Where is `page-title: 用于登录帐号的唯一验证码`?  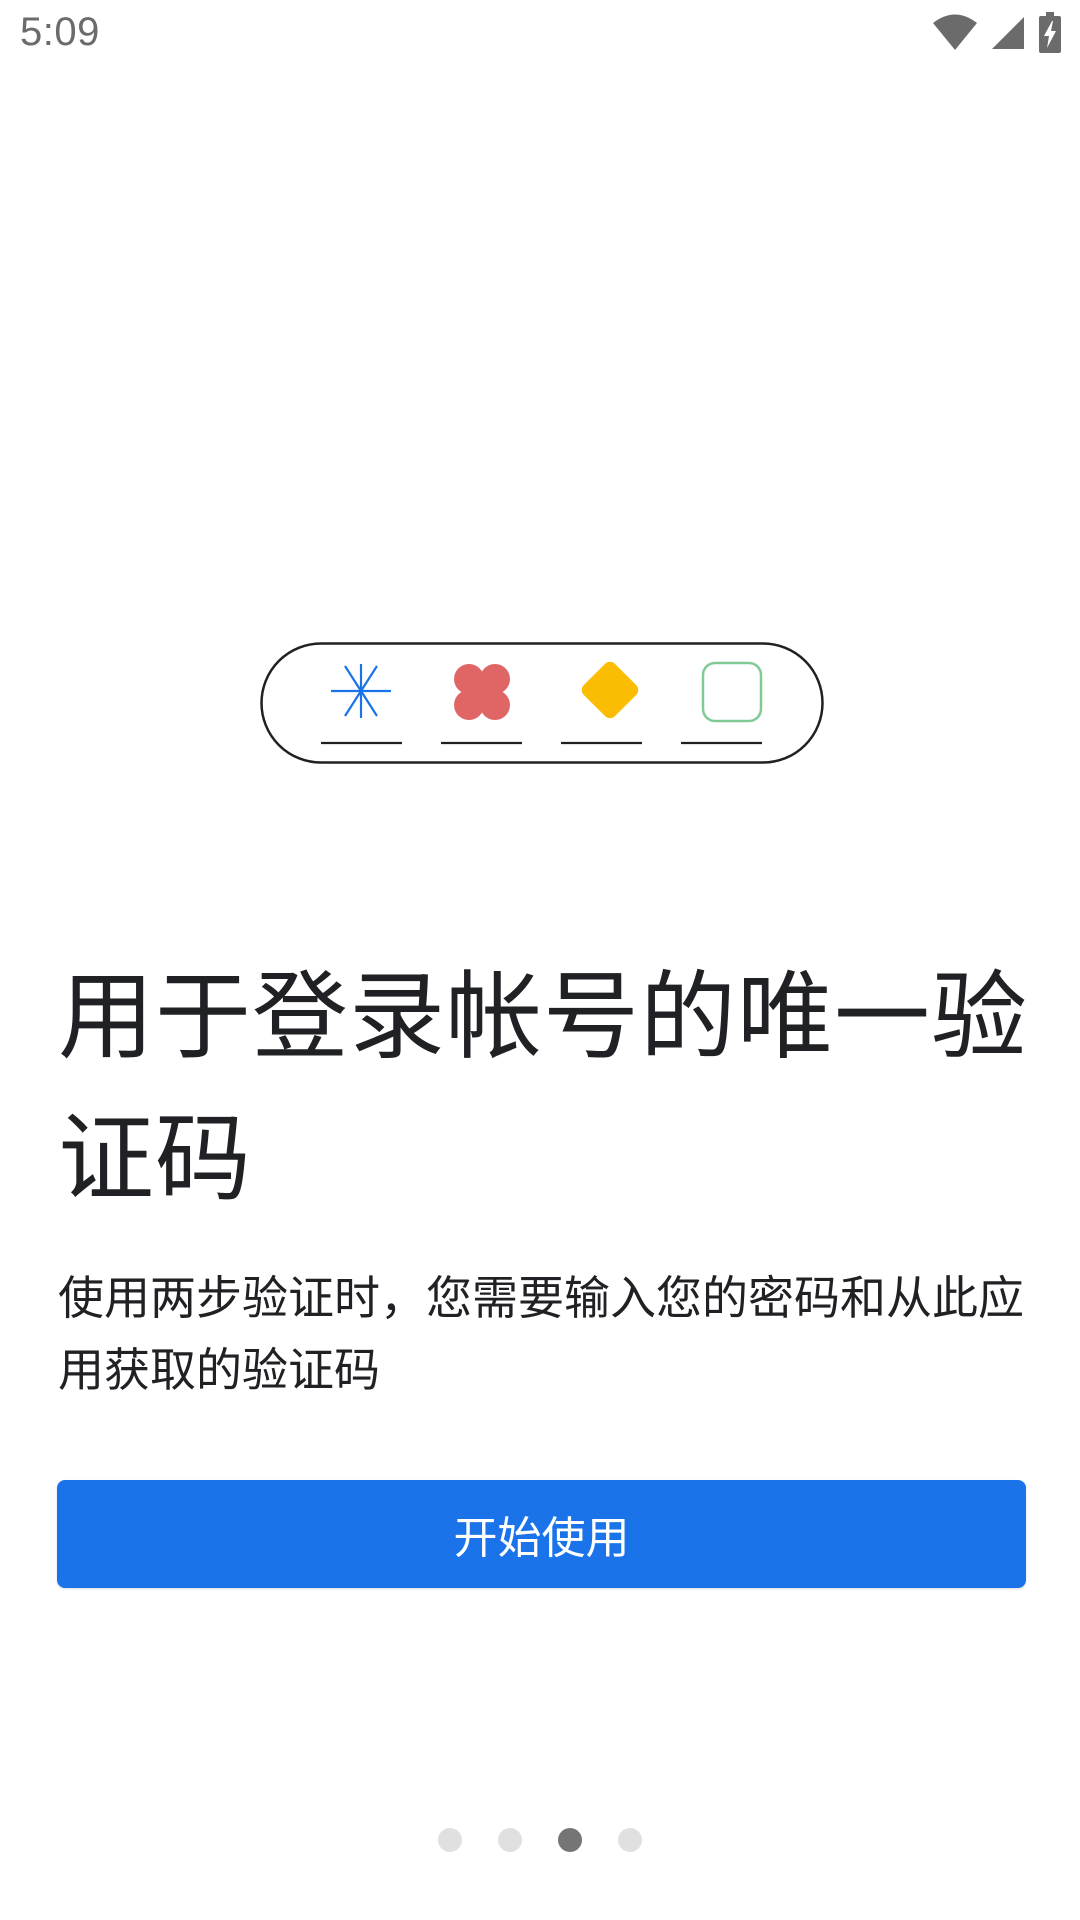 page-title: 用于登录帐号的唯一验证码 is located at coordinates (543, 1088).